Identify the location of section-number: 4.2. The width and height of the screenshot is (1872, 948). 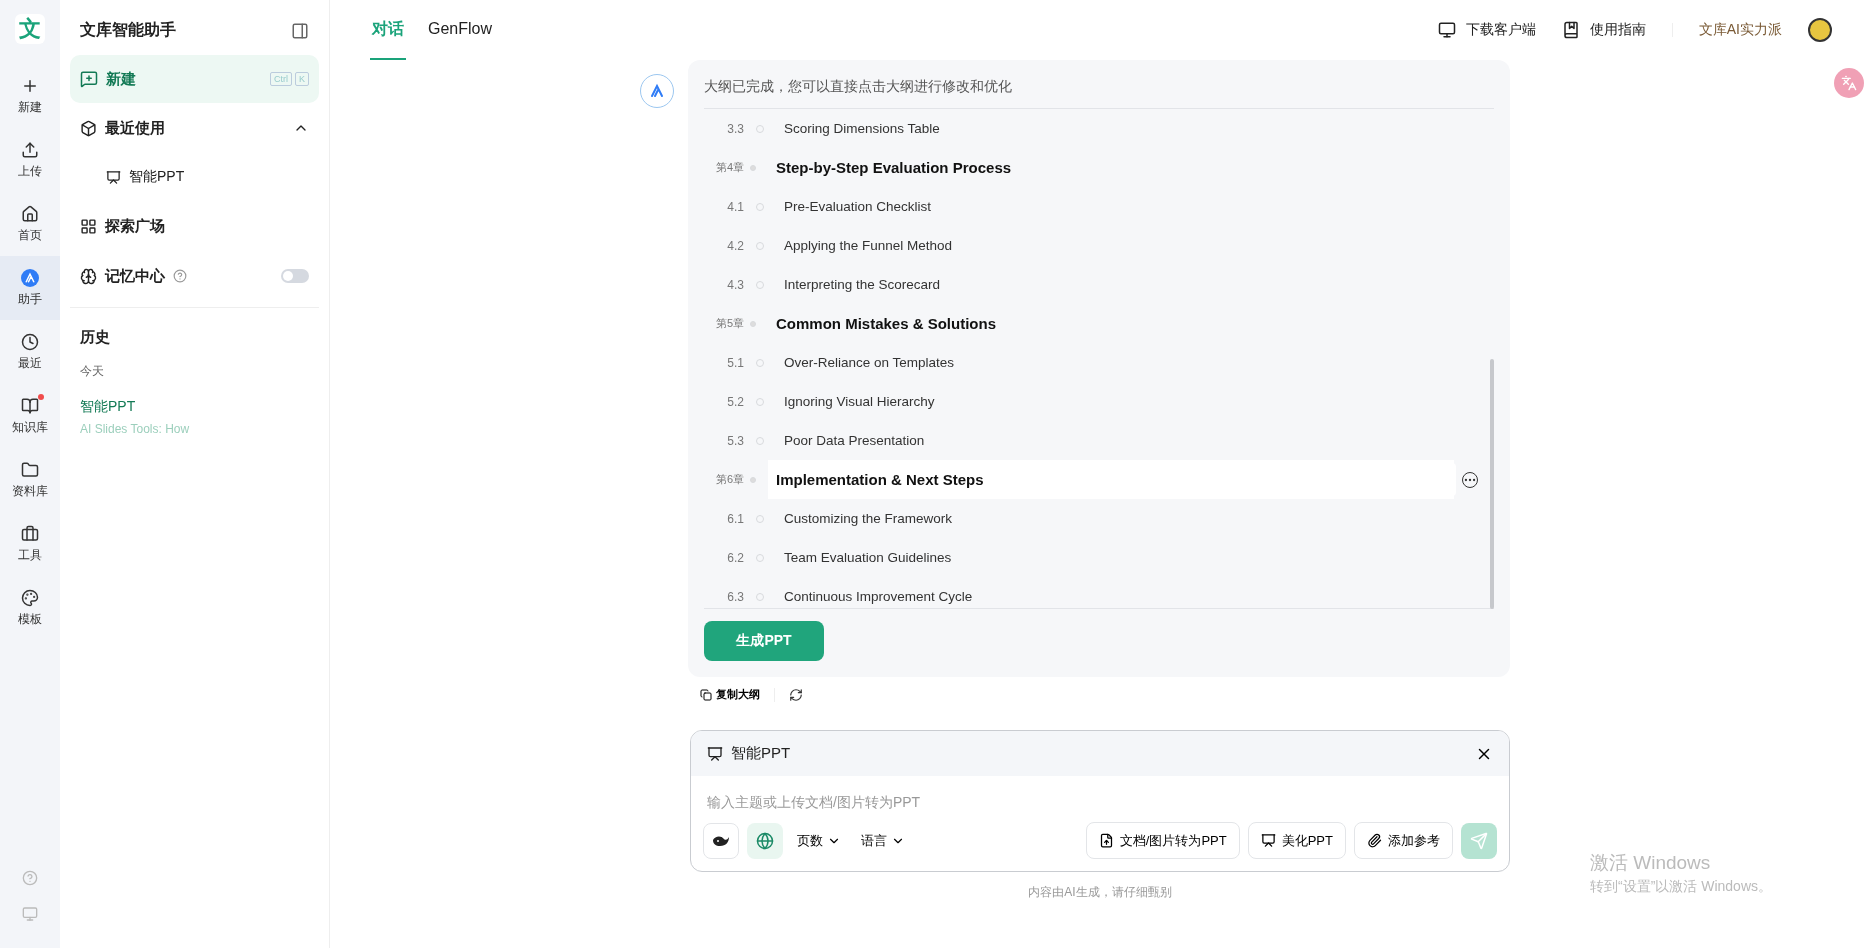
(735, 245).